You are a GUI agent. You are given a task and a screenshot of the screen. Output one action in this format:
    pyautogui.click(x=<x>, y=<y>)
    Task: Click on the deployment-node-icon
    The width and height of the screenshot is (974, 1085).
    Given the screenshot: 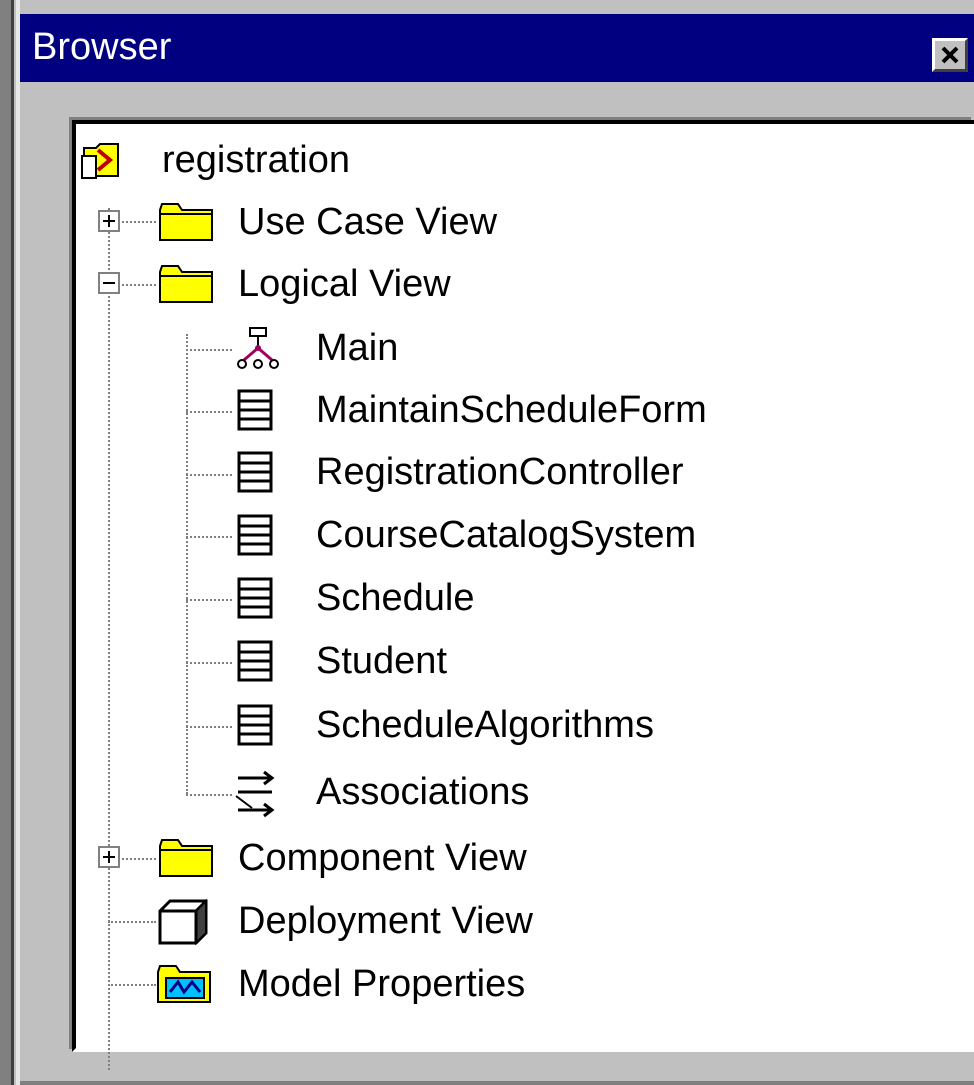 What is the action you would take?
    pyautogui.click(x=183, y=922)
    